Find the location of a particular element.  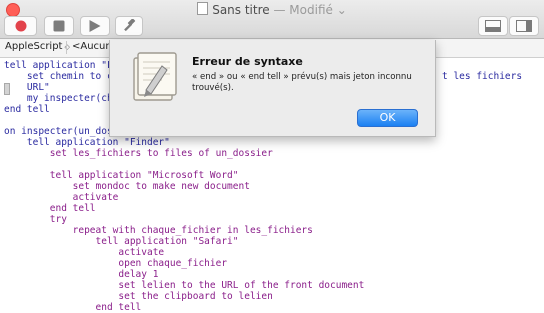

record-icon is located at coordinates (20, 26).